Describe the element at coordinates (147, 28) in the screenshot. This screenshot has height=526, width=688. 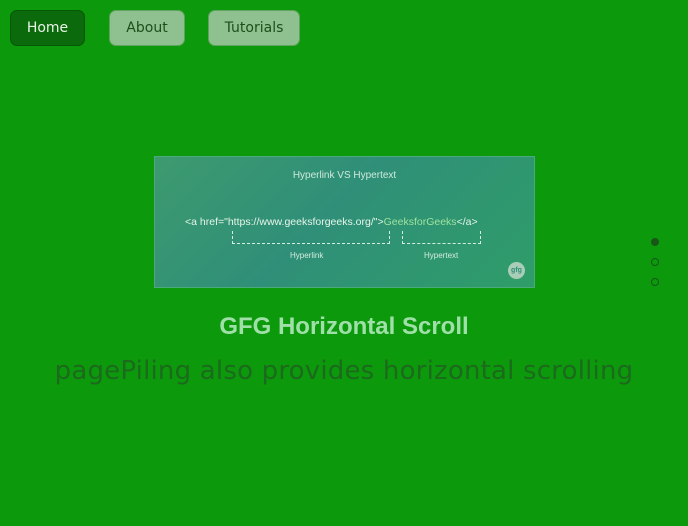
I see `nav-about-button: About` at that location.